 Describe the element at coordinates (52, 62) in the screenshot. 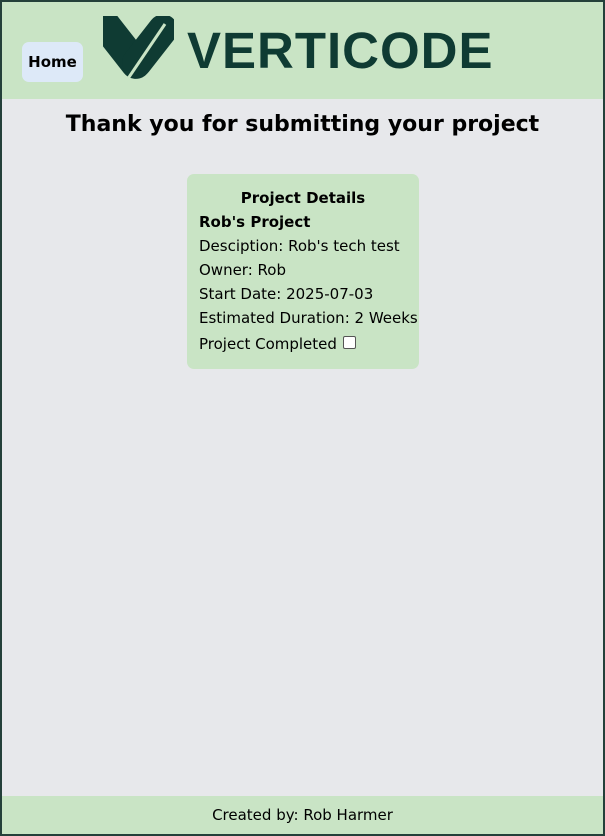

I see `home-button: Home` at that location.